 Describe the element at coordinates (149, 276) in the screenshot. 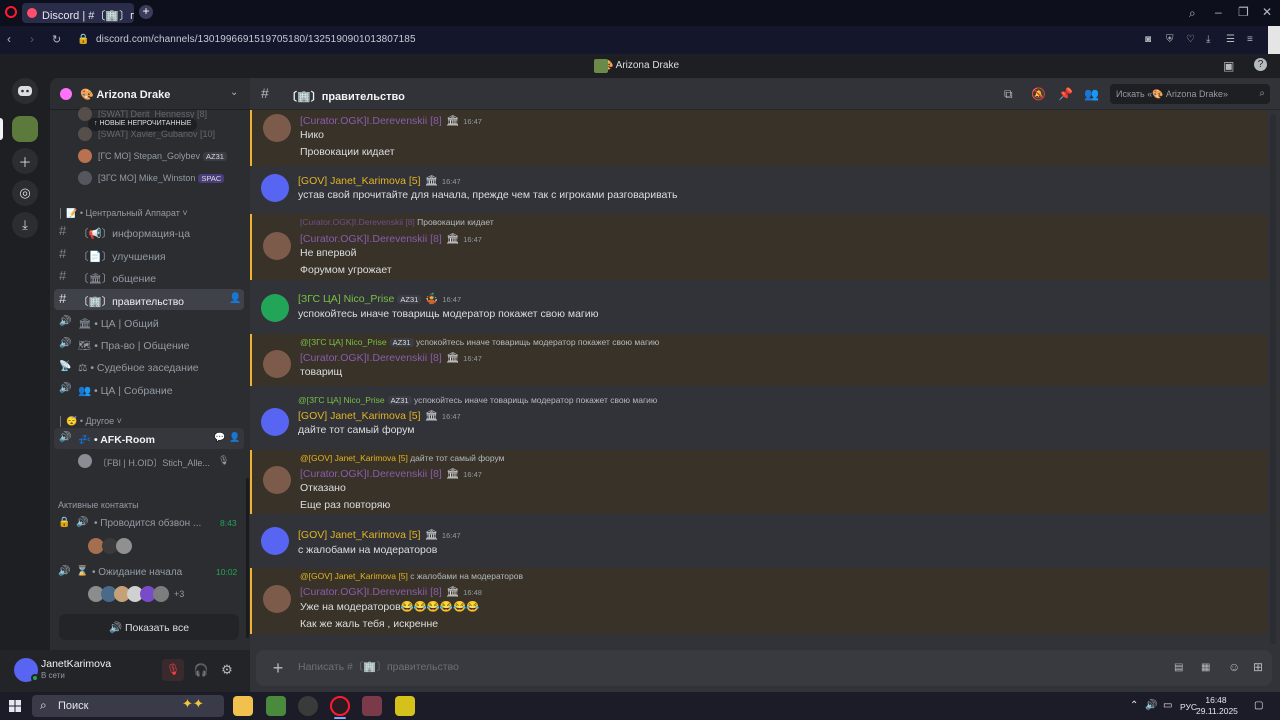

I see `channel-general: # 〔🏛〕общение` at that location.